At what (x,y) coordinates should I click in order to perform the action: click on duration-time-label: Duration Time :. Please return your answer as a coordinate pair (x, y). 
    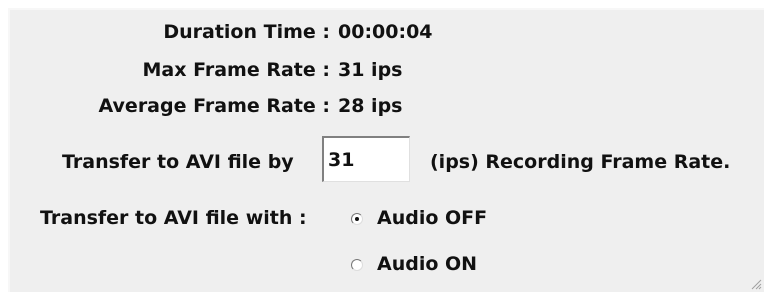
    Looking at the image, I should click on (246, 32).